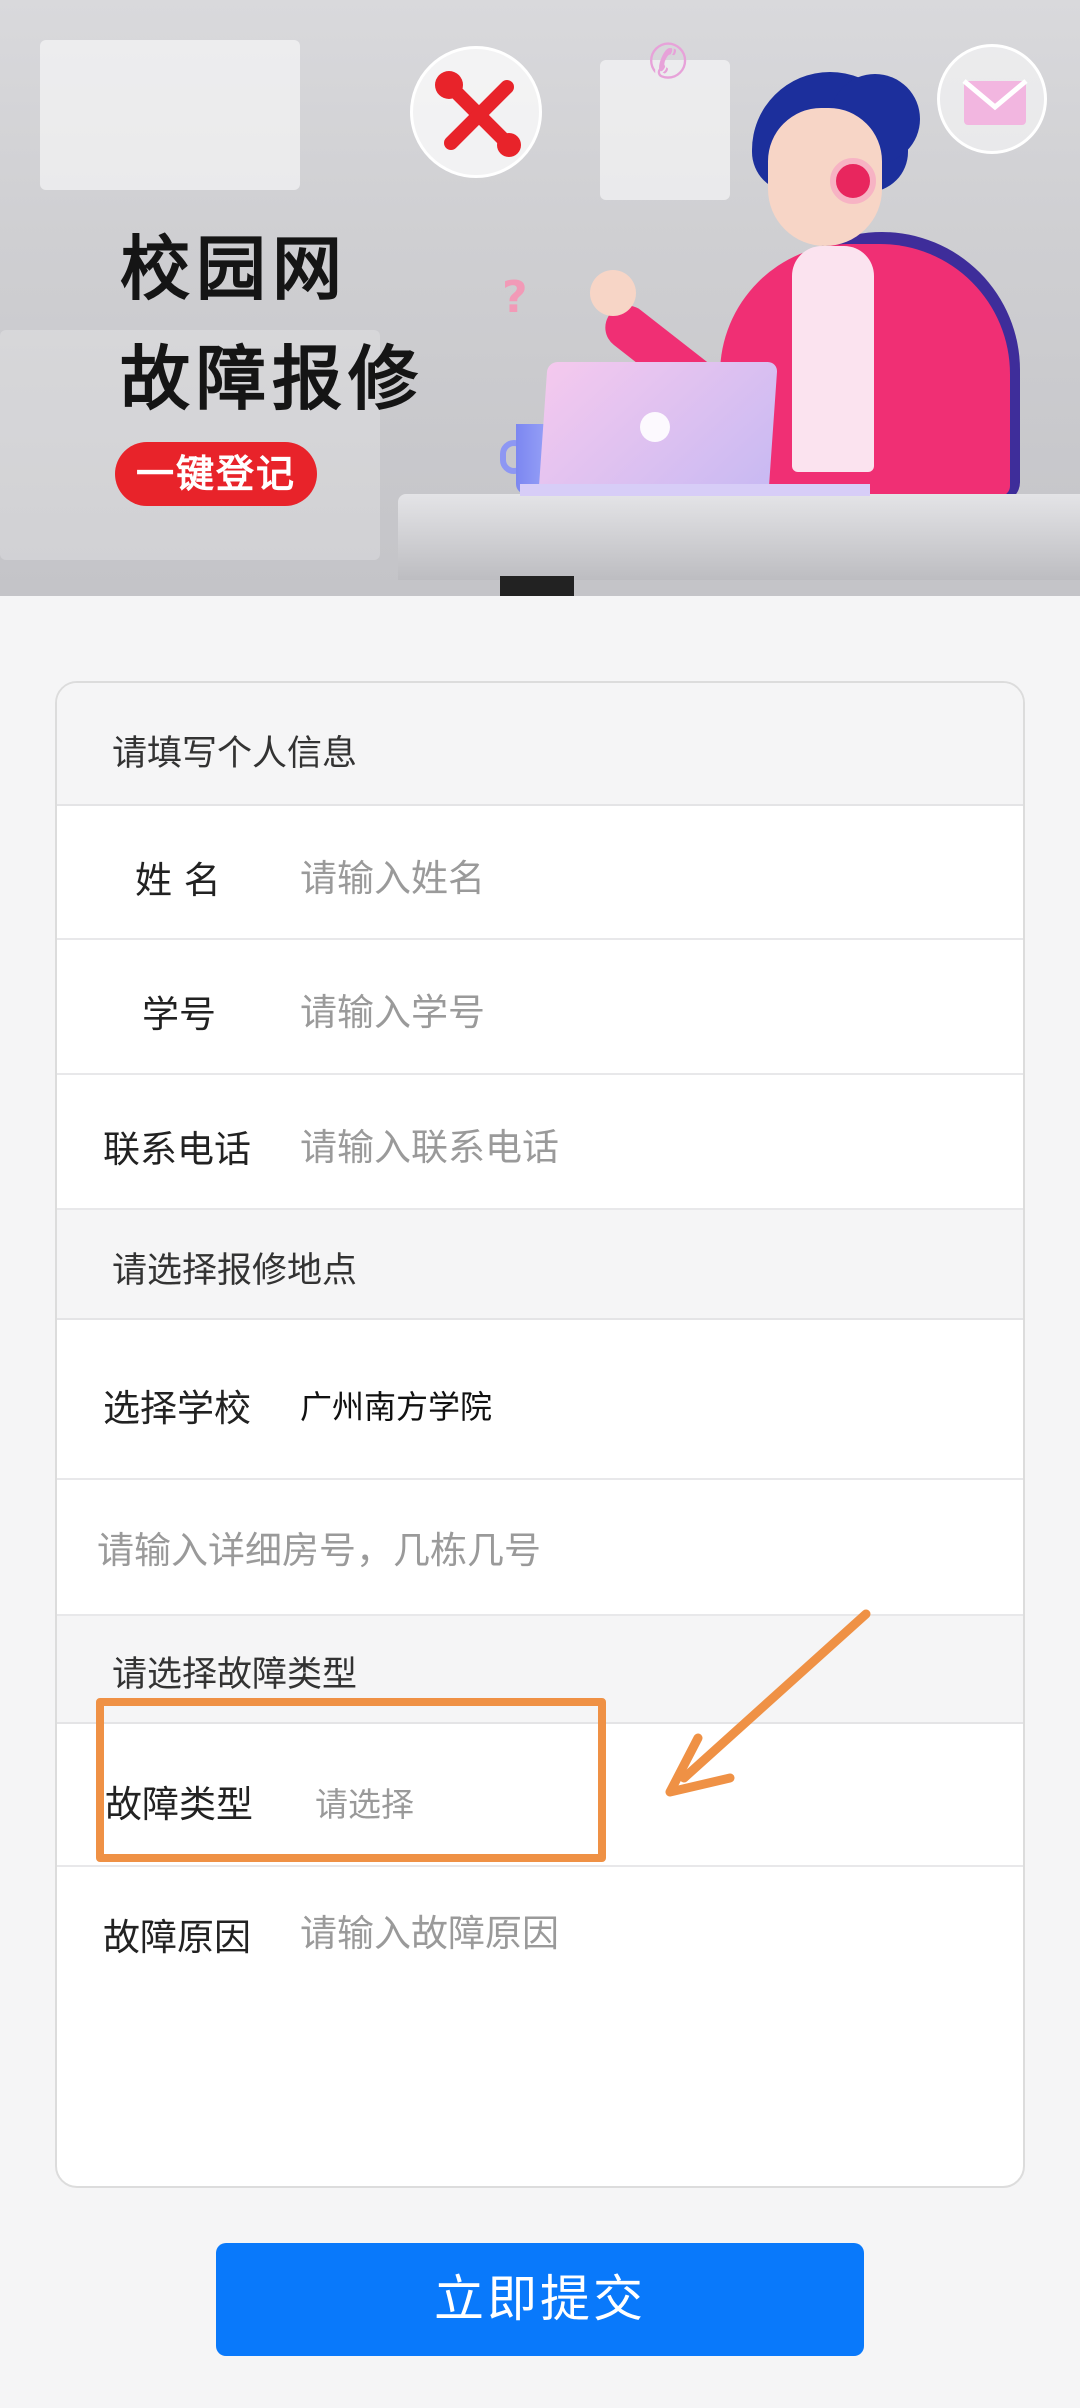  I want to click on fault-type-highlight-box, so click(351, 1780).